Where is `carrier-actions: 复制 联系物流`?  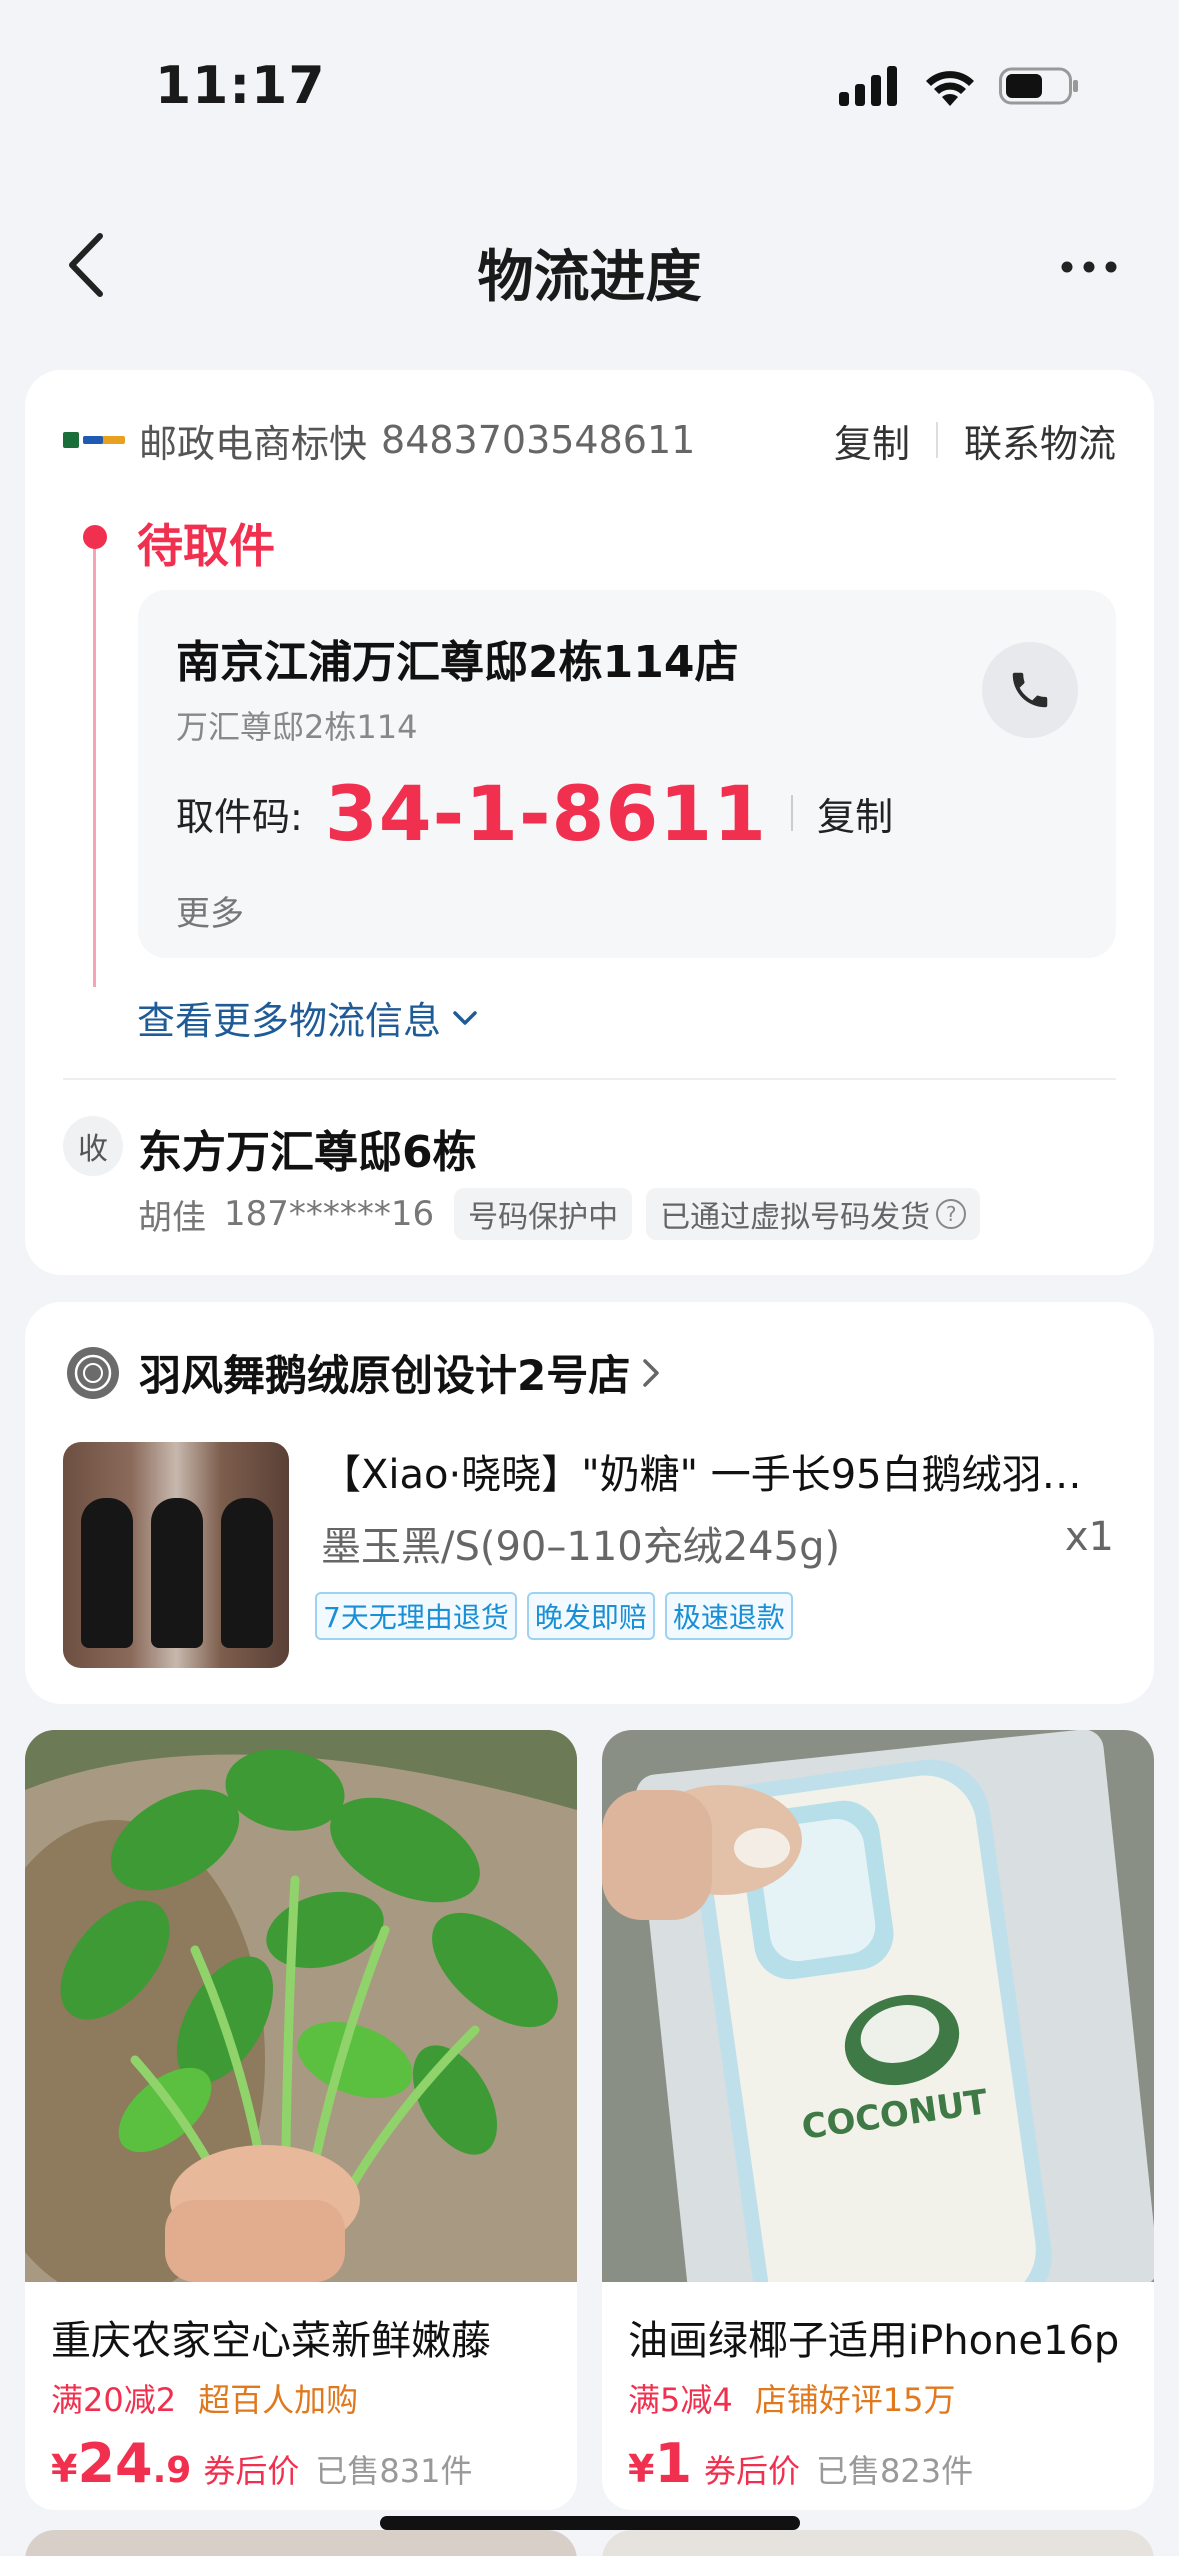 carrier-actions: 复制 联系物流 is located at coordinates (975, 440).